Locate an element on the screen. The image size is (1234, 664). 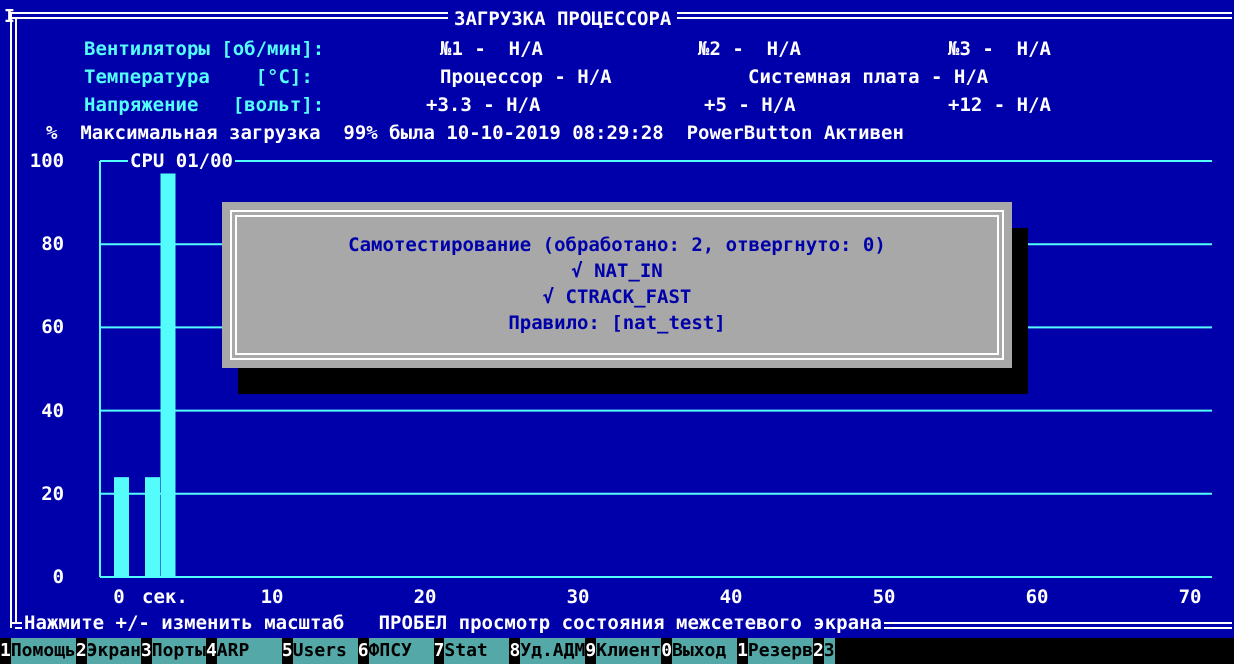
function-key-label: Клиент is located at coordinates (629, 651).